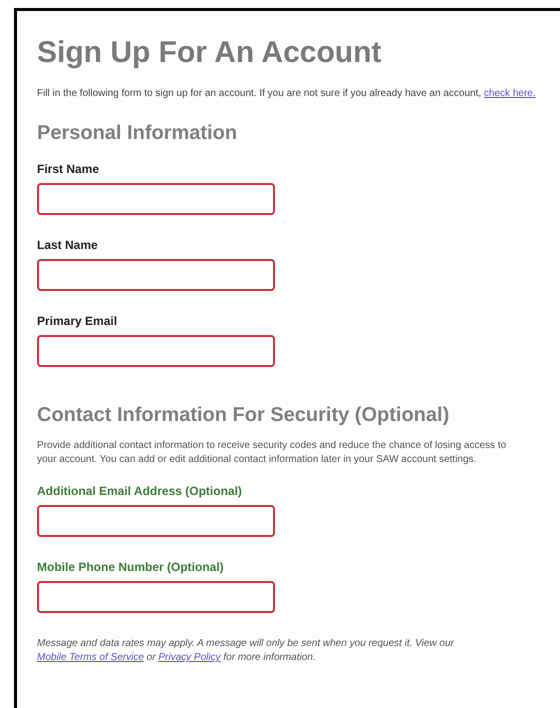 Image resolution: width=560 pixels, height=708 pixels. I want to click on text-link: Mobile Terms of Service, so click(90, 657).